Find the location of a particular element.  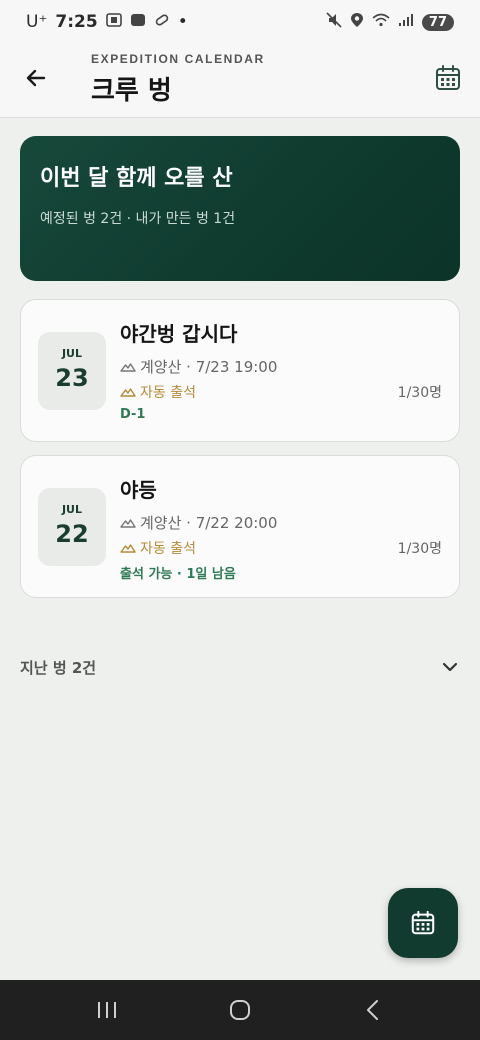

event-meta: 계양산 · 7/22 20:00 is located at coordinates (198, 522).